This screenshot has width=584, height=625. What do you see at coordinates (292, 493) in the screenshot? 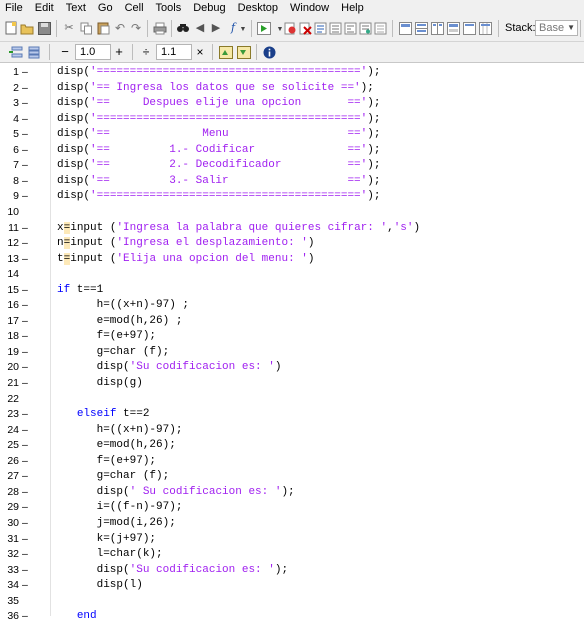
I see `code-line: 28– disp(' Su codificacion es: ');` at bounding box center [292, 493].